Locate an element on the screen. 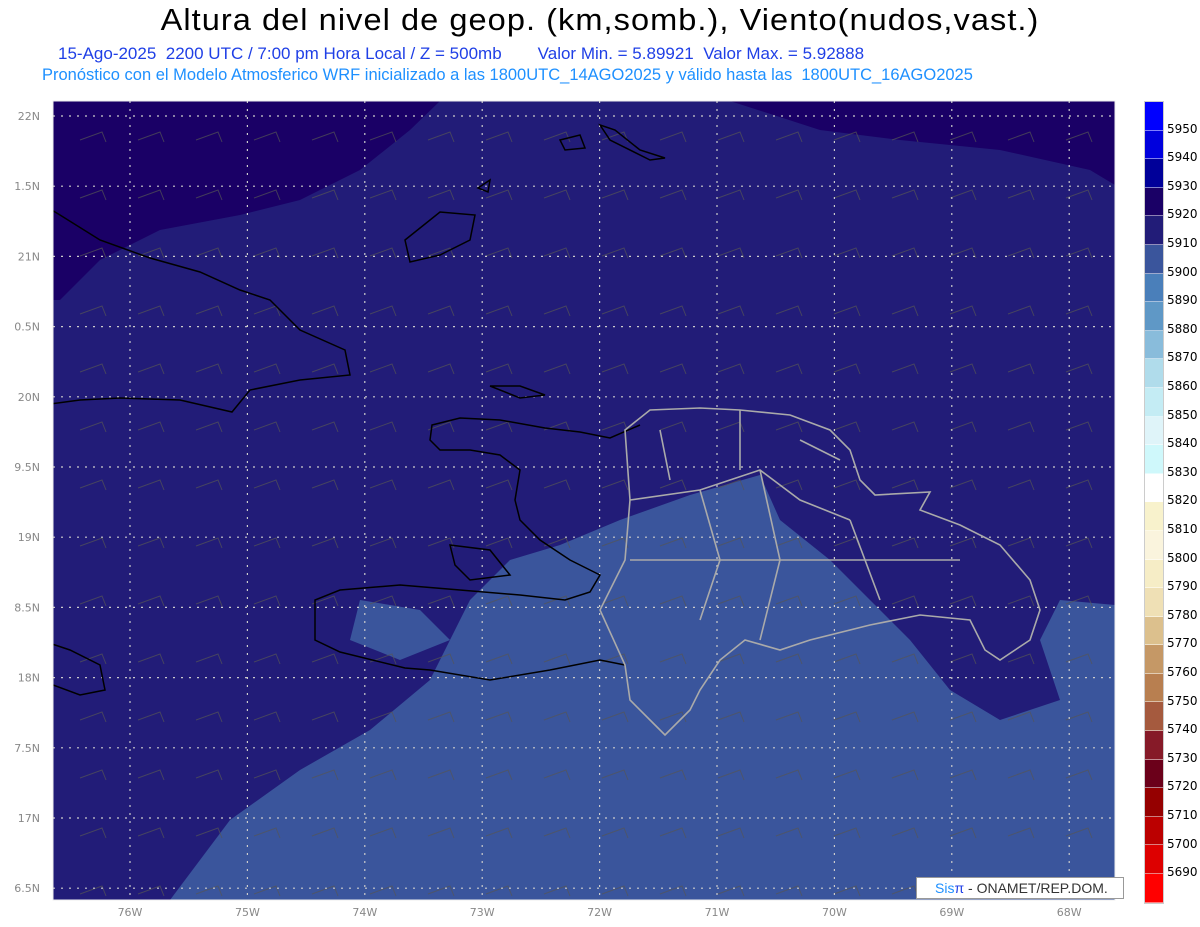 The height and width of the screenshot is (927, 1200). colorbar-label: 5700 is located at coordinates (1182, 843).